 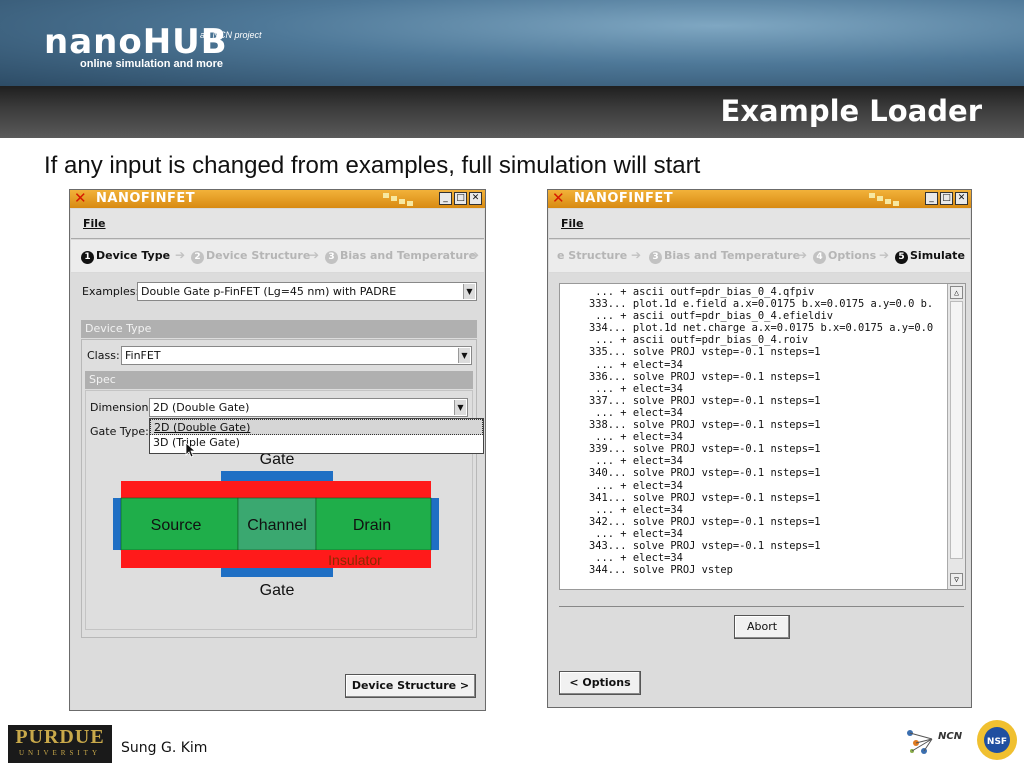 What do you see at coordinates (121, 407) in the screenshot?
I see `dimension-label: Dimension:` at bounding box center [121, 407].